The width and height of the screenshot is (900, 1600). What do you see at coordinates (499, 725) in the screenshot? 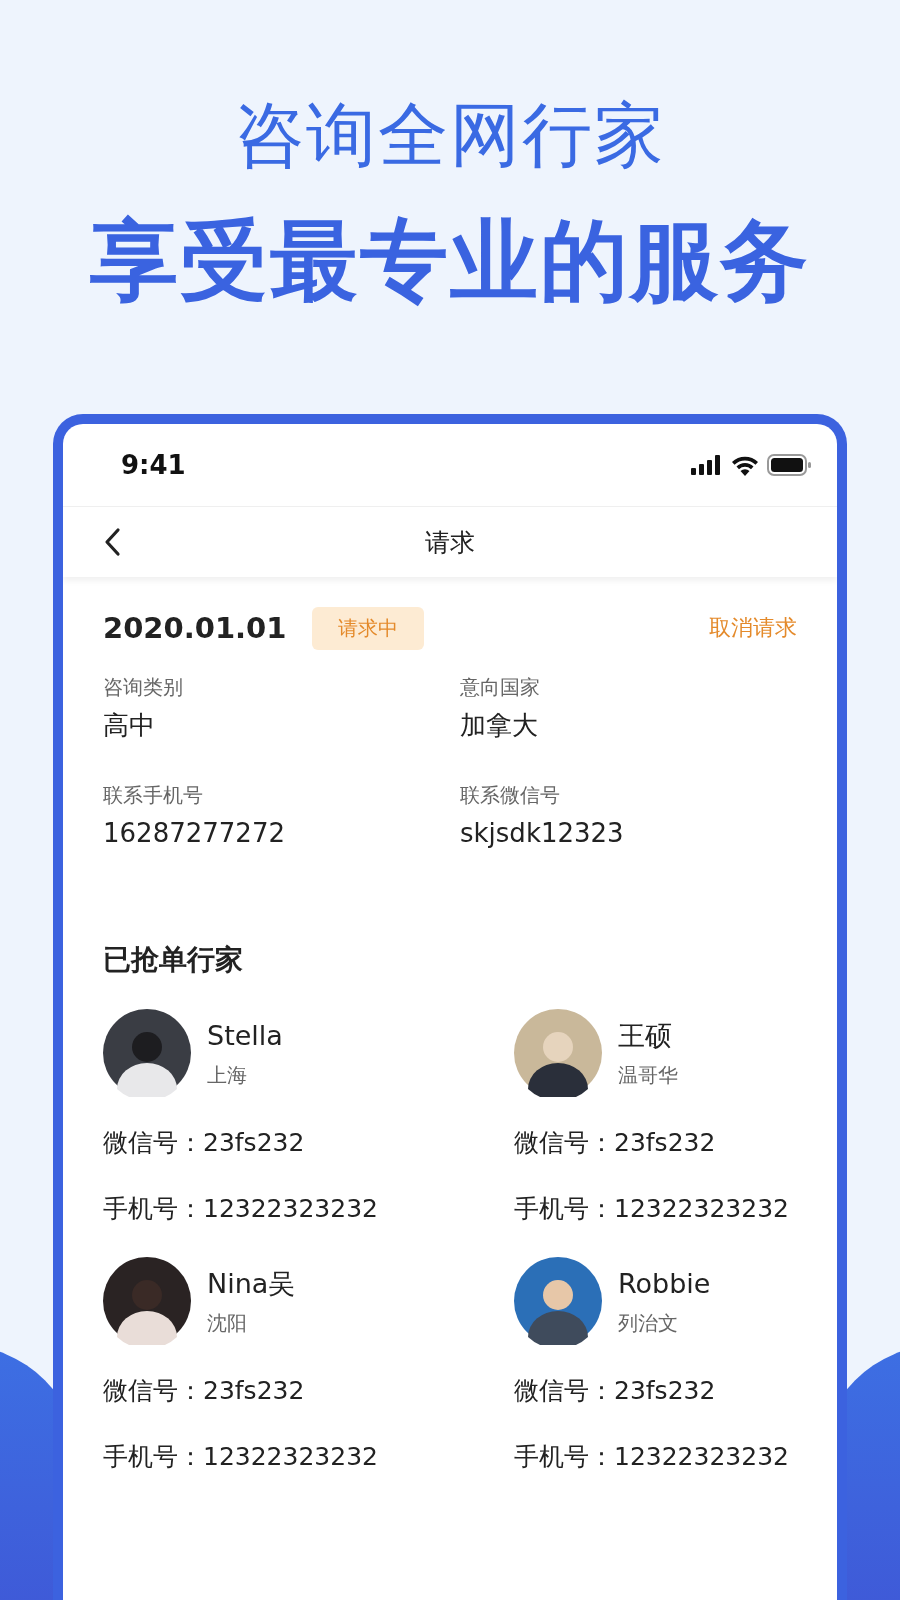
I see `field-value: 加拿大` at bounding box center [499, 725].